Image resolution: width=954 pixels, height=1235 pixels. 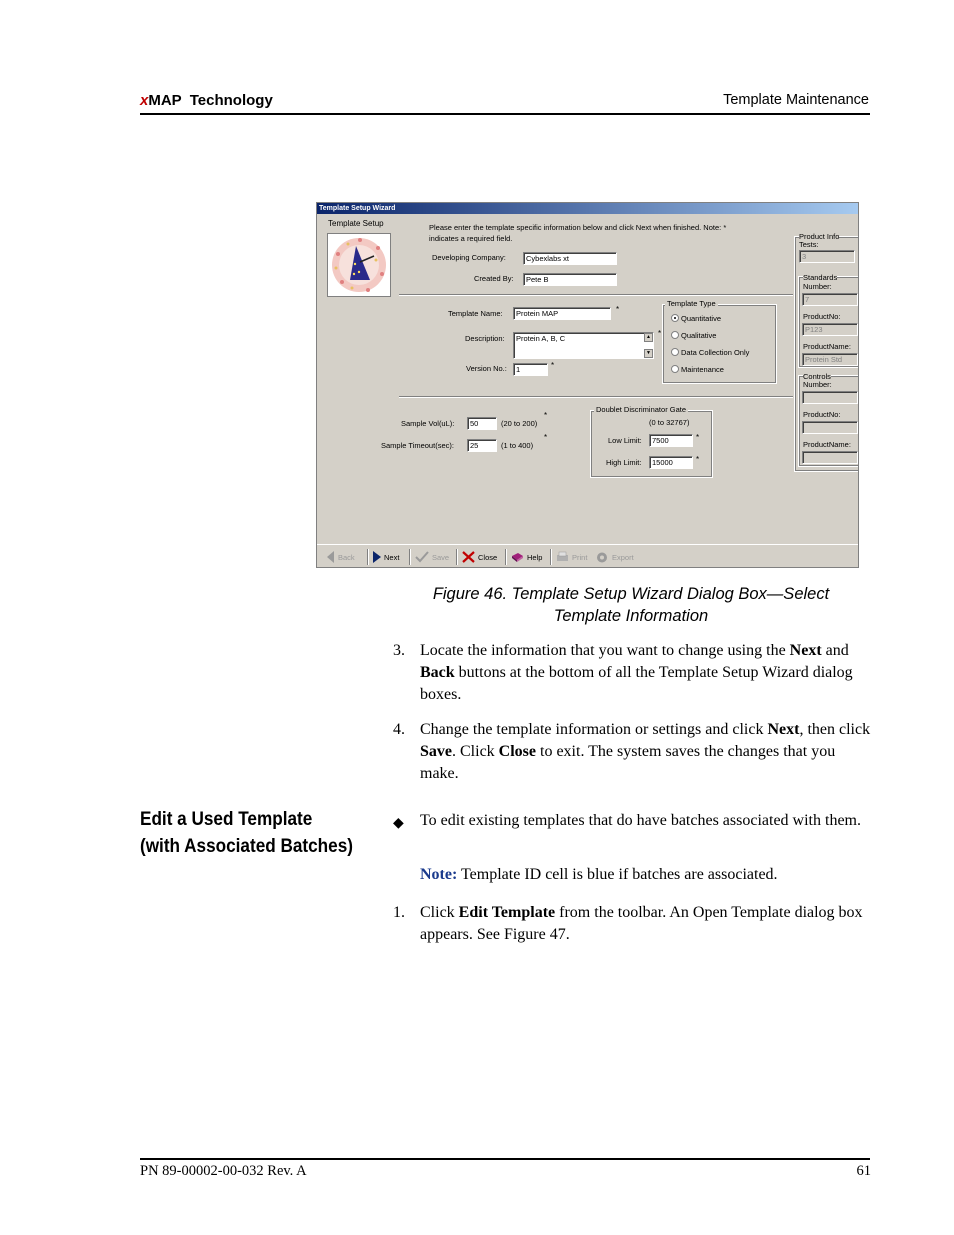 I want to click on sample-timeout-input: 25, so click(x=482, y=445).